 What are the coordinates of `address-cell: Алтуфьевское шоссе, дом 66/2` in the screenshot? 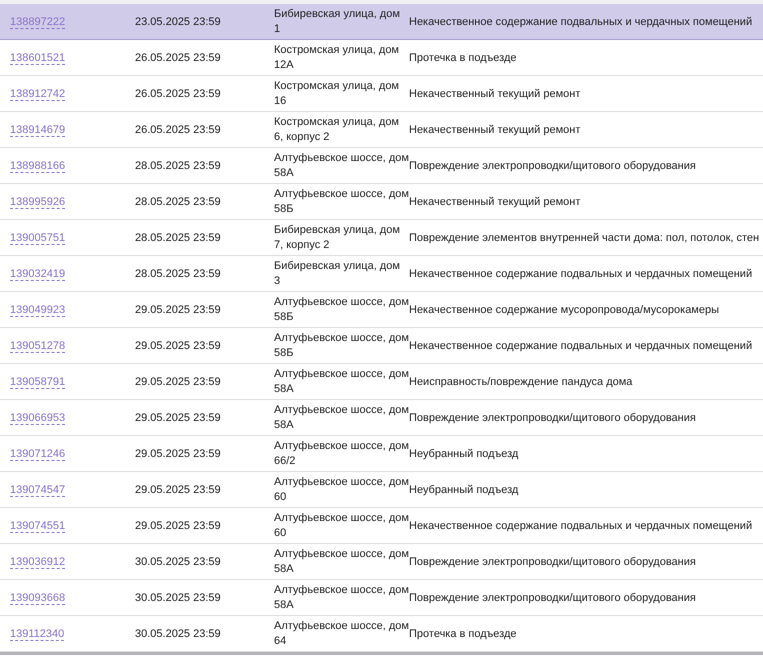 It's located at (341, 453).